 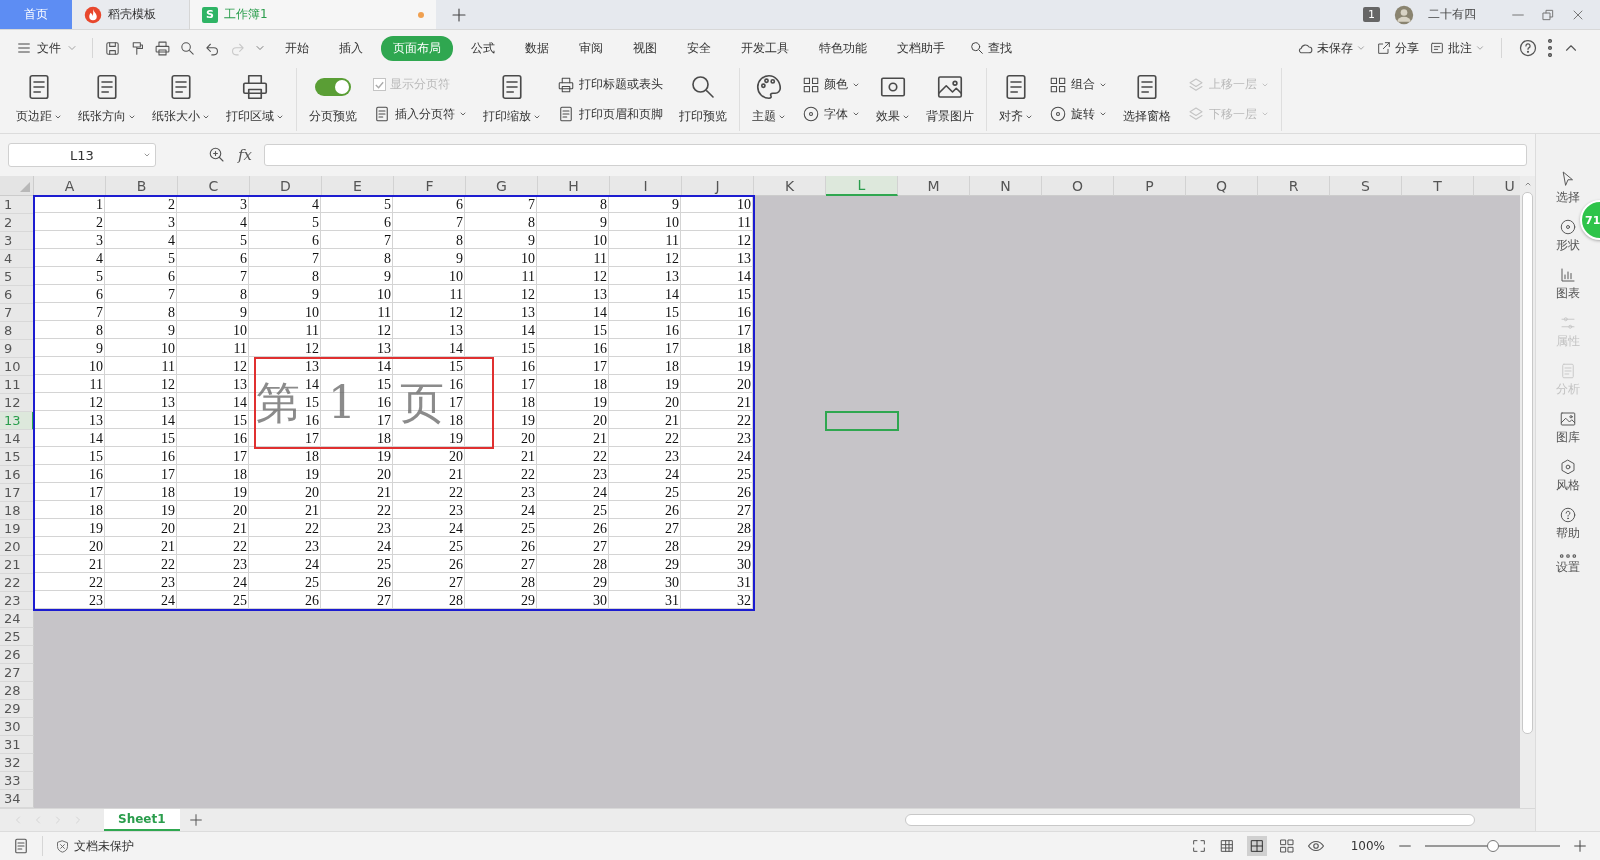 What do you see at coordinates (1190, 820) in the screenshot?
I see `horizontal-scrollbar` at bounding box center [1190, 820].